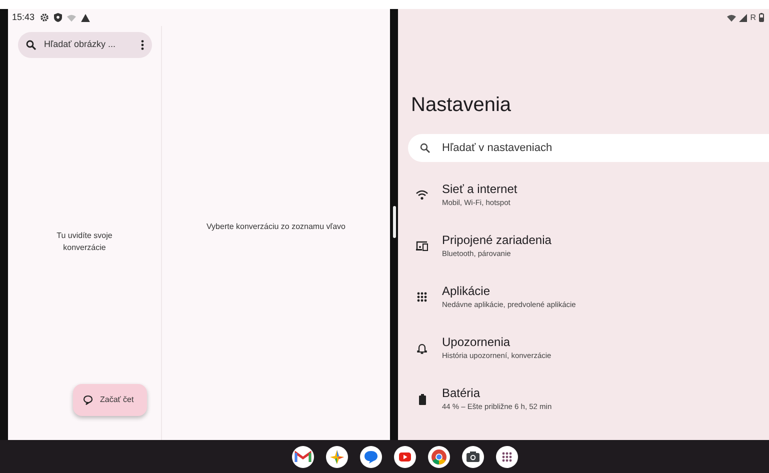 This screenshot has height=473, width=769. Describe the element at coordinates (23, 17) in the screenshot. I see `status-time: 15:43` at that location.